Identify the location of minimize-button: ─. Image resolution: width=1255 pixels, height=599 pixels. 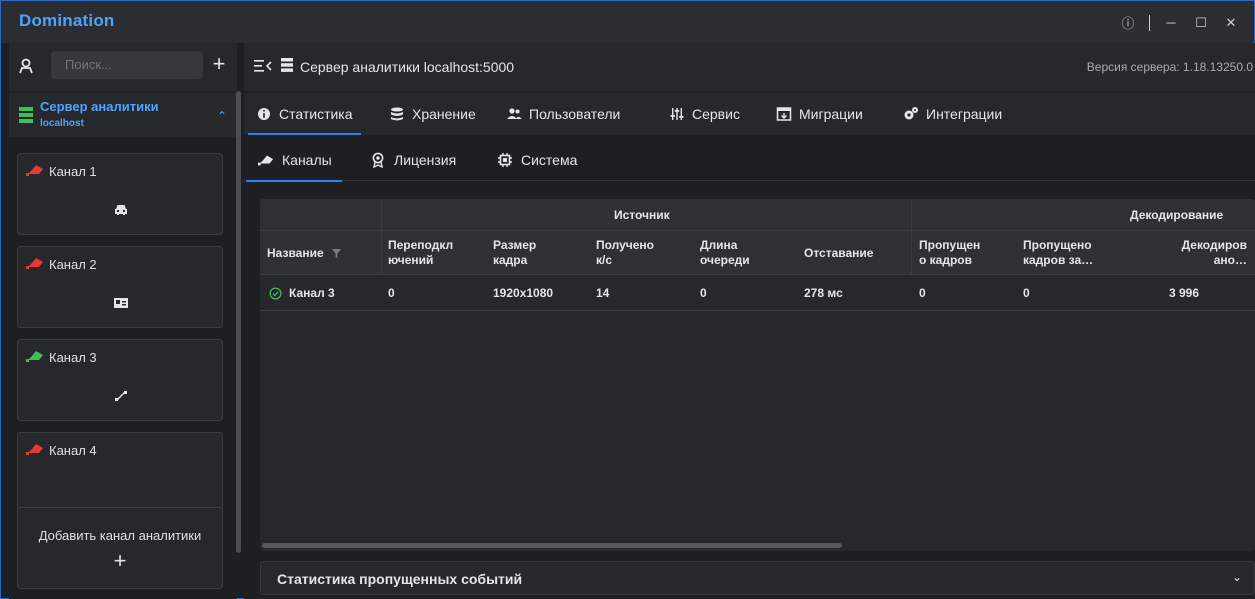
(1171, 22).